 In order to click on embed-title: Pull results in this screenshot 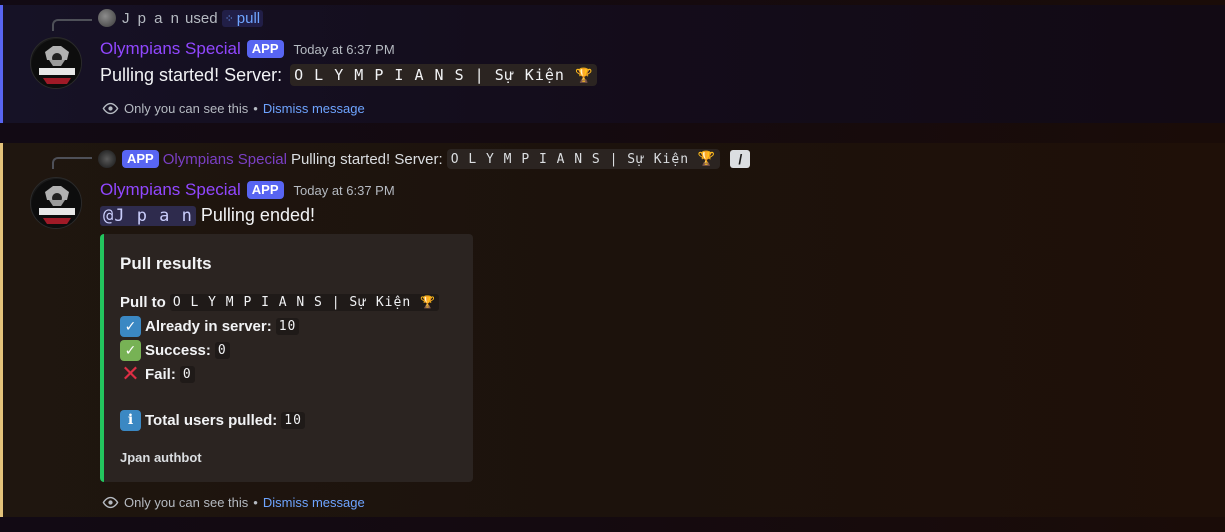, I will do `click(166, 263)`.